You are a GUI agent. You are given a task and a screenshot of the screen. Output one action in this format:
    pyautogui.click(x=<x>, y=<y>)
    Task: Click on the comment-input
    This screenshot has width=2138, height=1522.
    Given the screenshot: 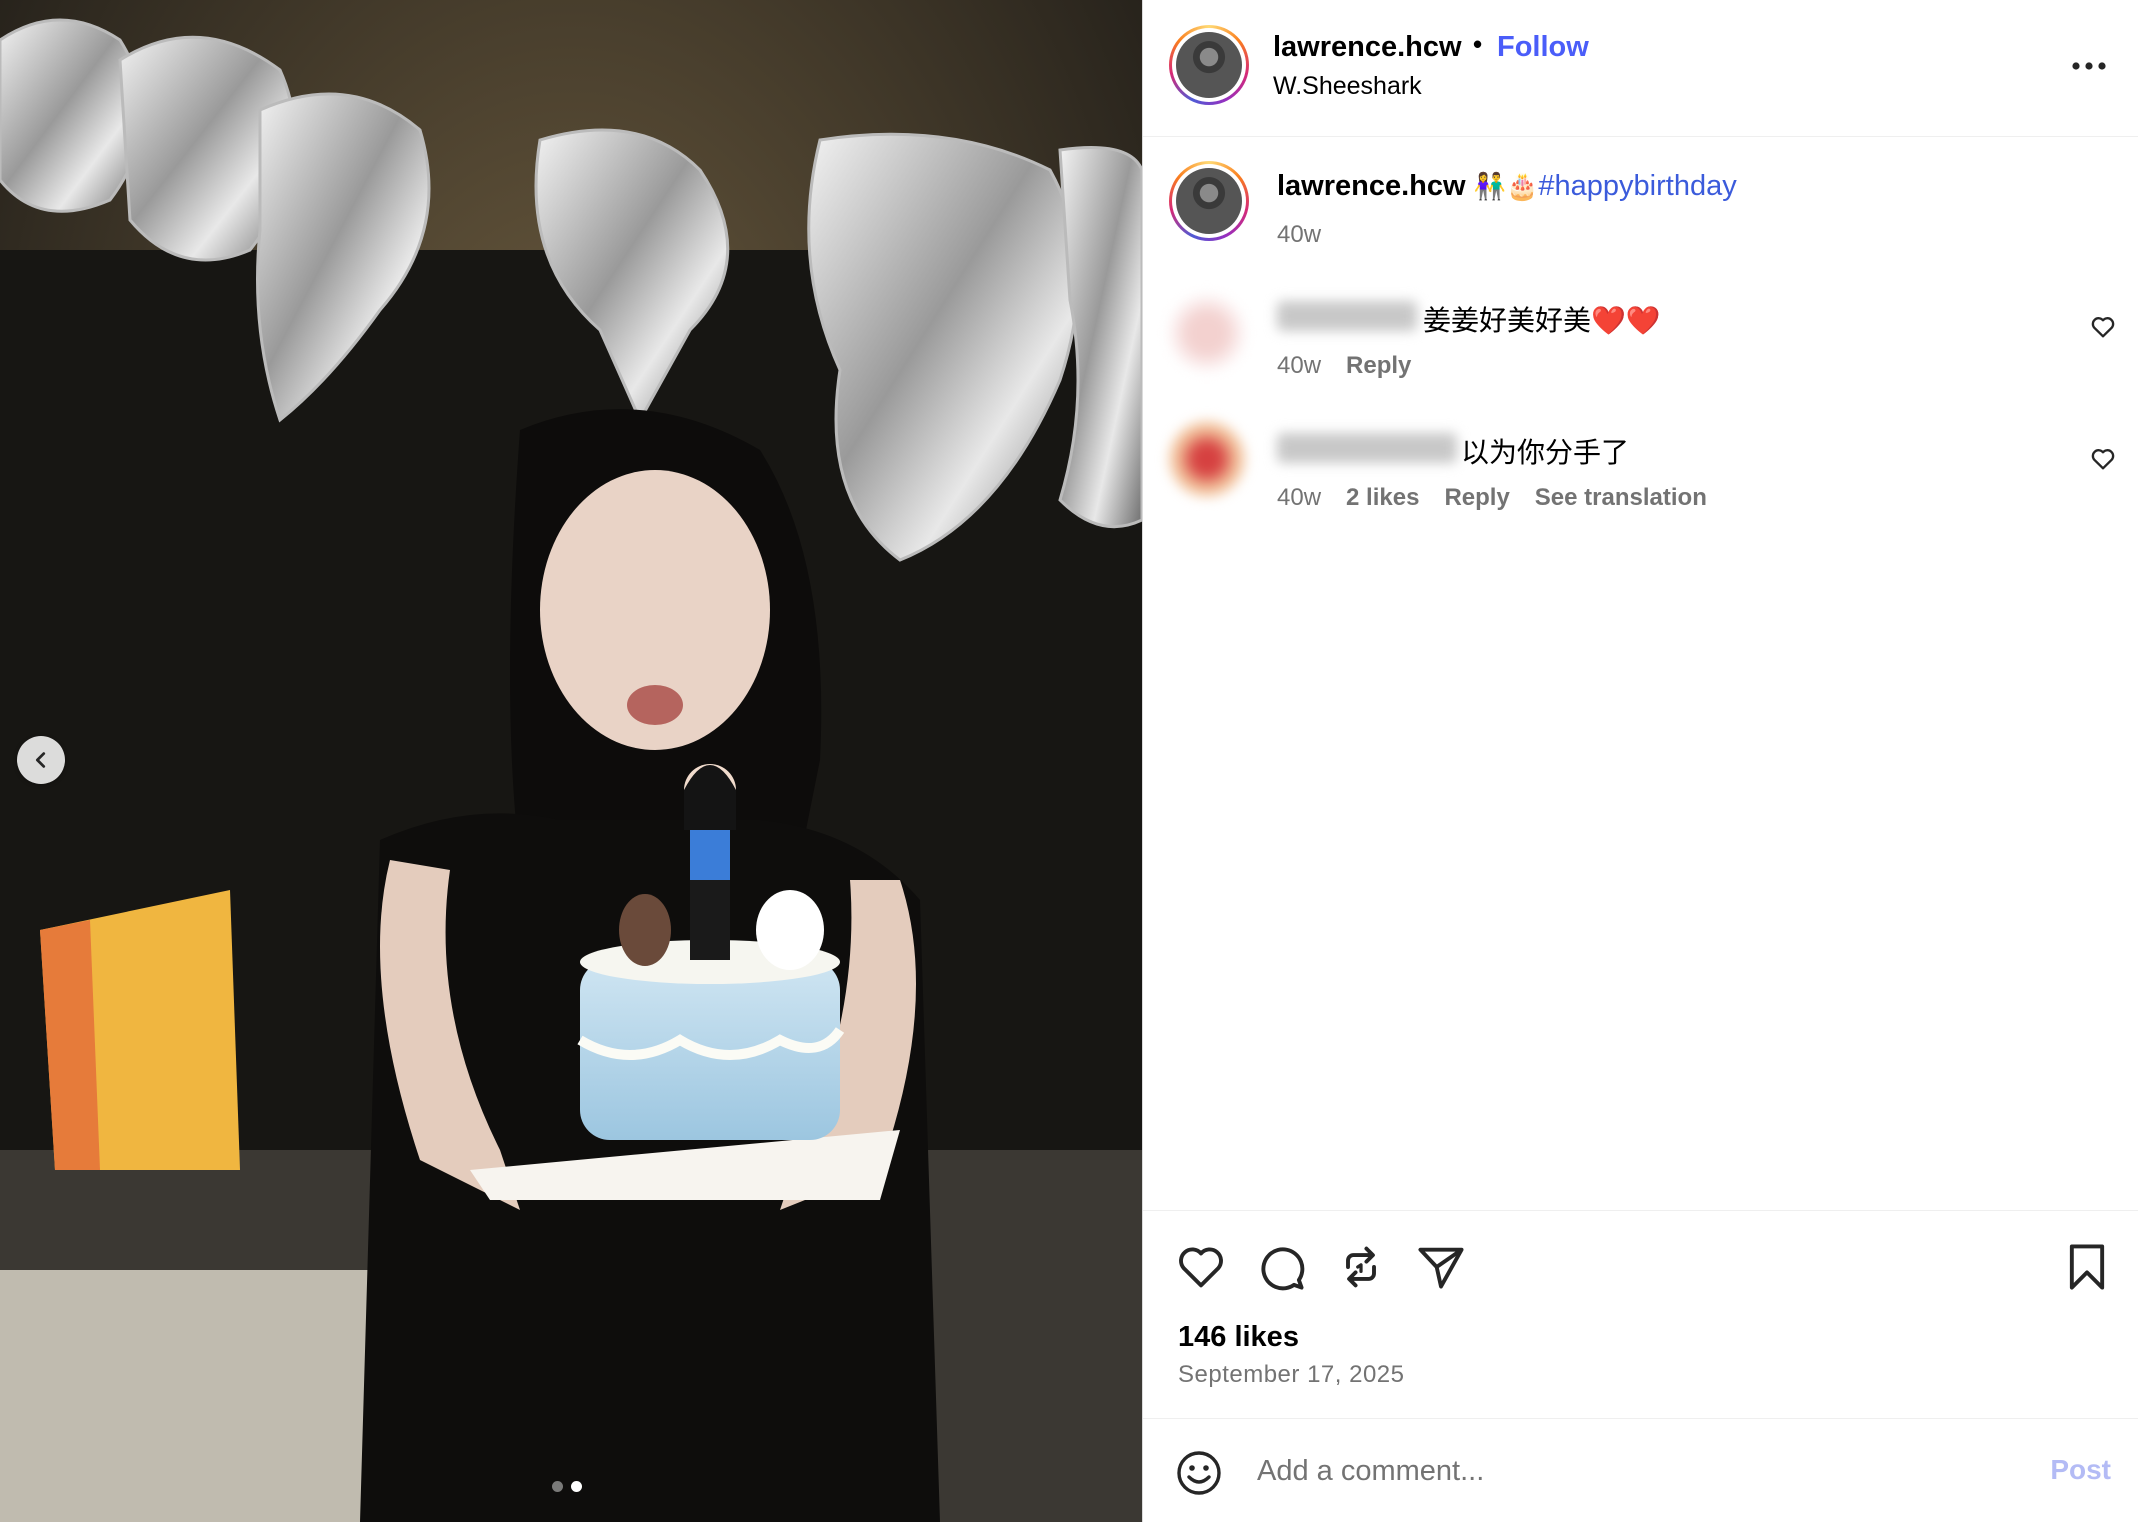 What is the action you would take?
    pyautogui.click(x=1637, y=1471)
    